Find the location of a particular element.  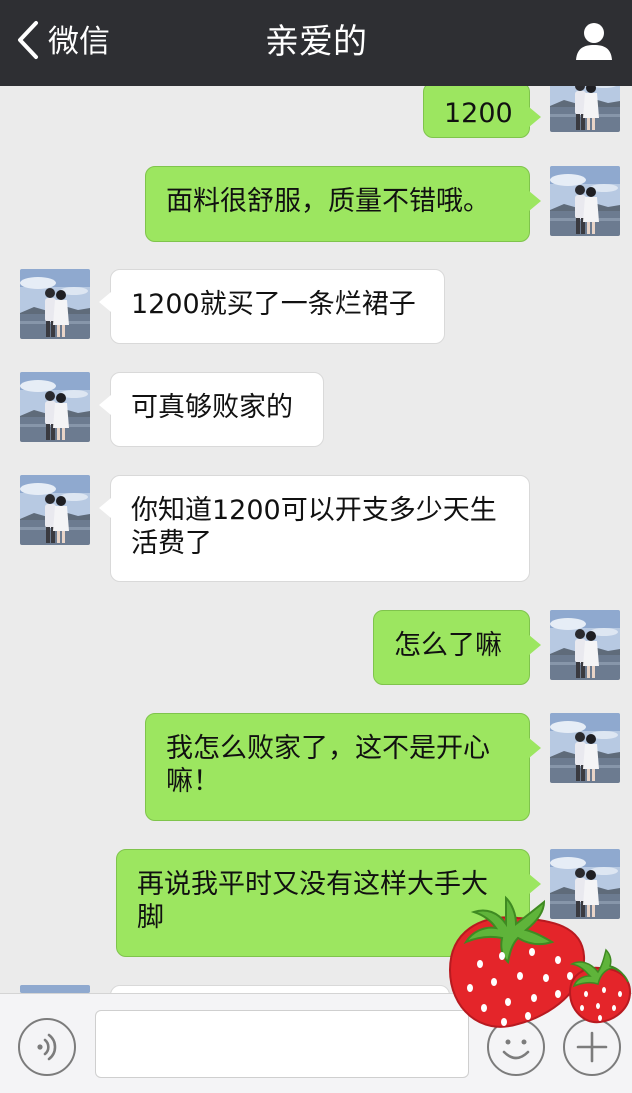

message-text-line: 1200 is located at coordinates (478, 113).